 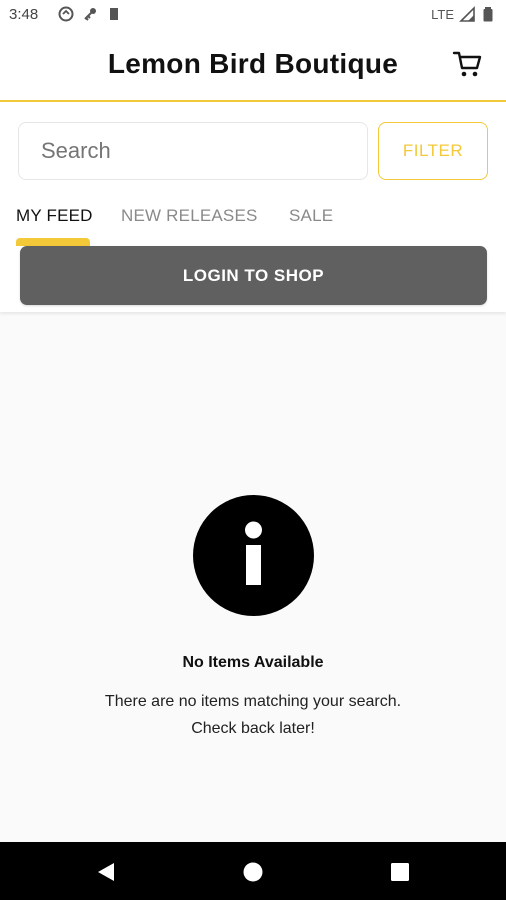 I want to click on login-to-shop-button: LOGIN TO SHOP, so click(x=253, y=275).